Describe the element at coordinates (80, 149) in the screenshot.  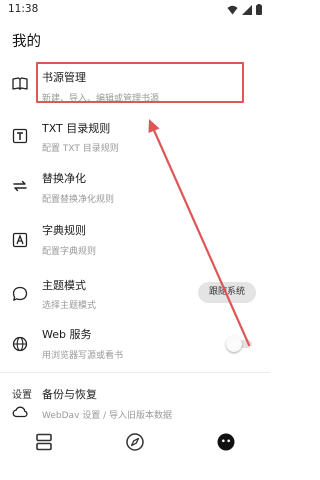
I see `item-subtitle: 配置 TXT 目录规则` at that location.